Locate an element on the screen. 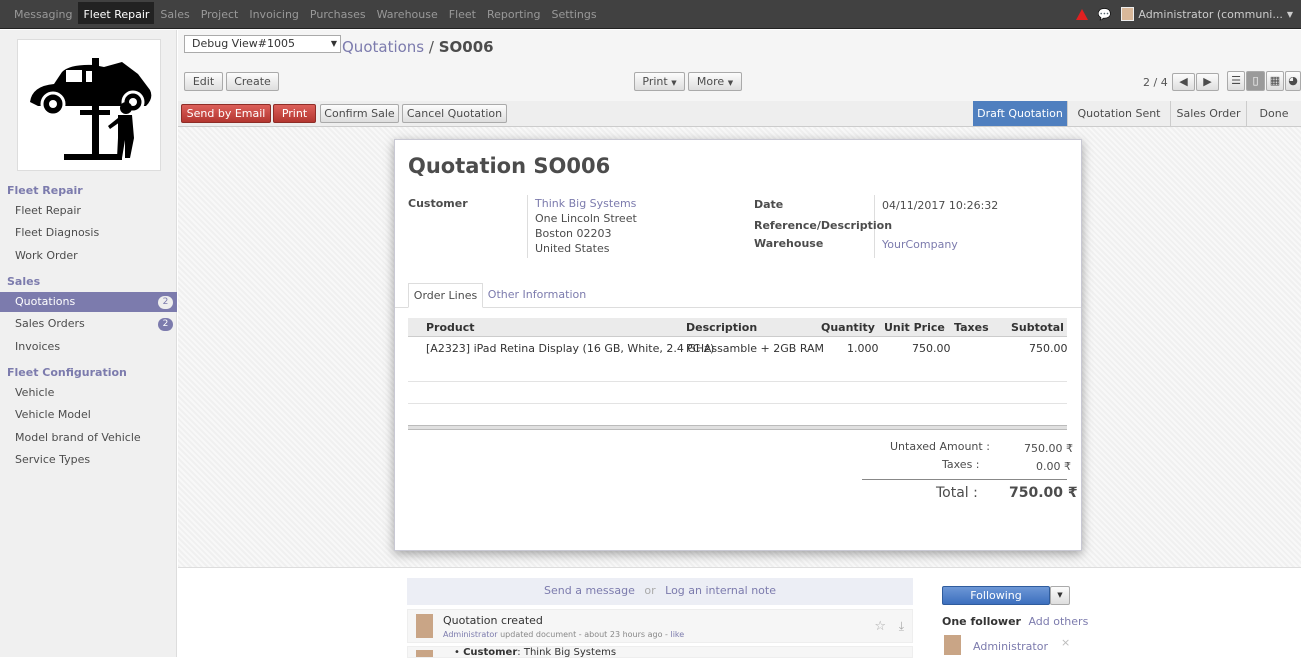 The image size is (1301, 658). menu-fleet: Fleet is located at coordinates (462, 16).